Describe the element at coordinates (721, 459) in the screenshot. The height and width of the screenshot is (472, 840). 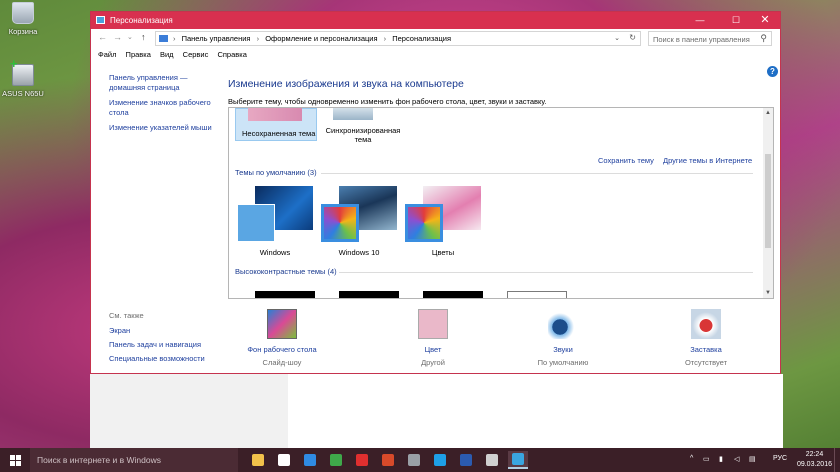
I see `battery-icon: ▮` at that location.